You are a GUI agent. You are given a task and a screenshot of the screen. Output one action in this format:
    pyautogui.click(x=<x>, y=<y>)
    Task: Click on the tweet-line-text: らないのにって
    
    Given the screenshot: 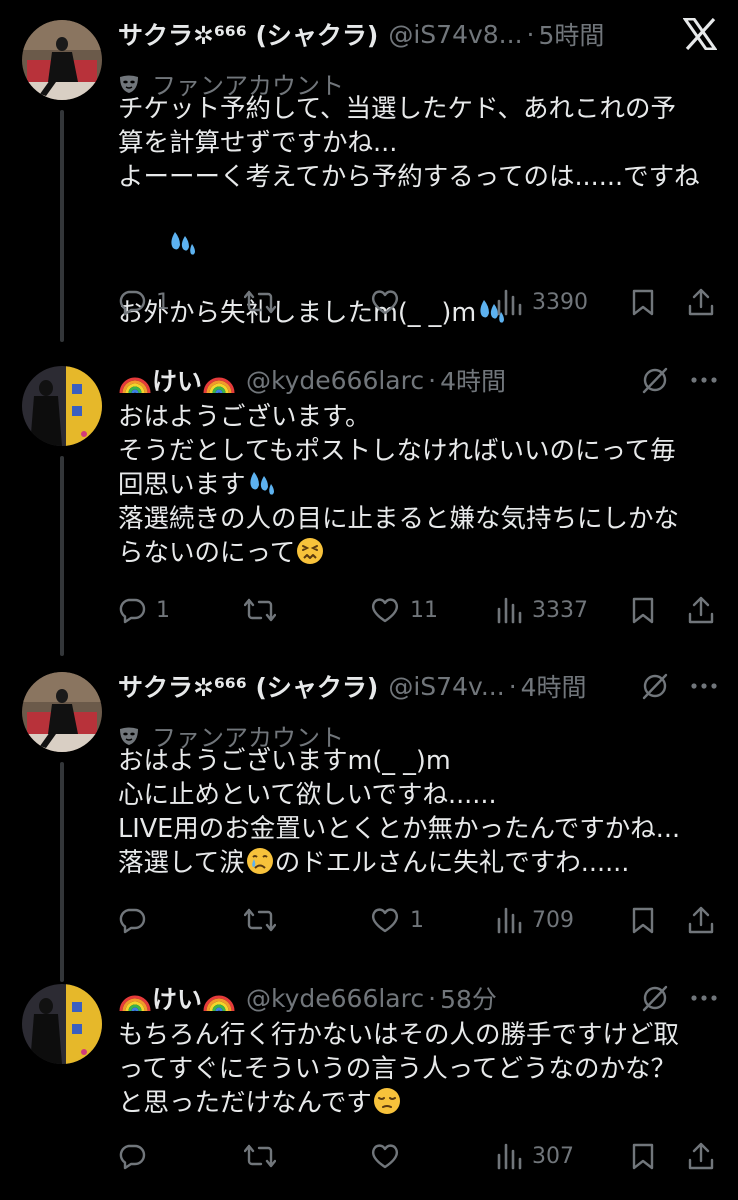 What is the action you would take?
    pyautogui.click(x=207, y=553)
    